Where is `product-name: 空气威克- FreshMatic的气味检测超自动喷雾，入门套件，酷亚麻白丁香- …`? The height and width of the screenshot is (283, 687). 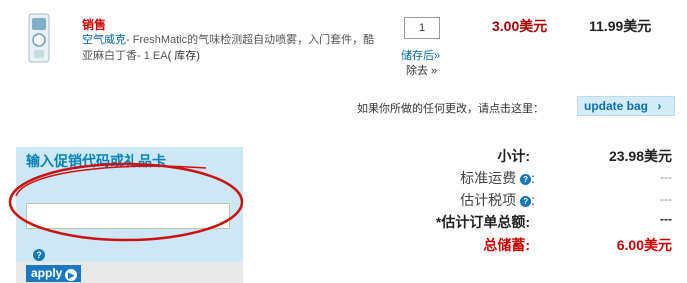
product-name: 空气威克- FreshMatic的气味检测超自动喷雾，入门套件，酷亚麻白丁香- … is located at coordinates (232, 48).